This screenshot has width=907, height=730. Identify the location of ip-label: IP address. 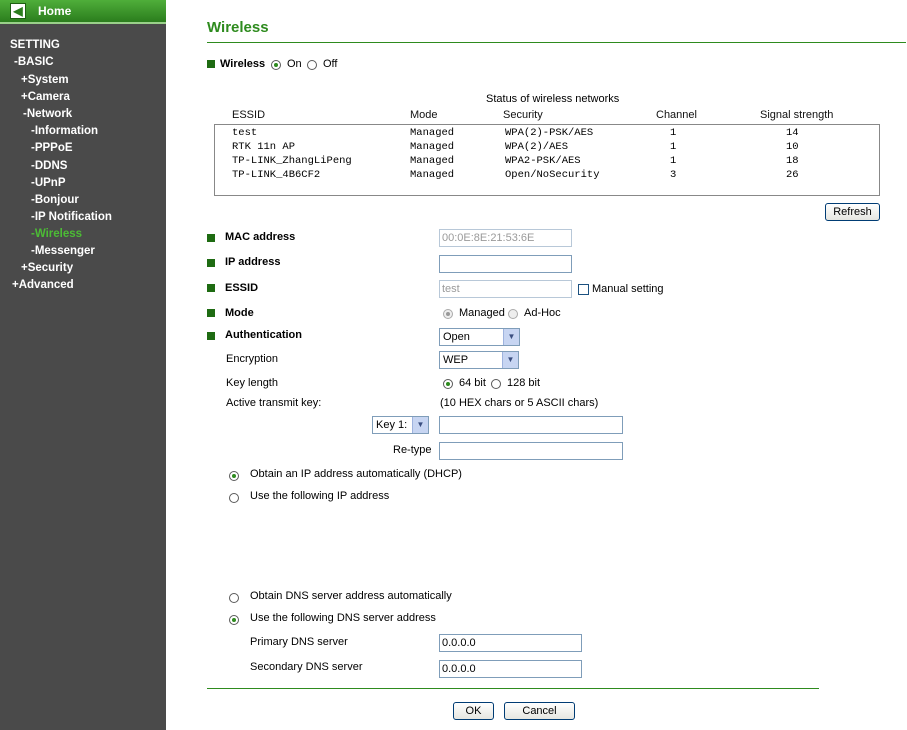
(253, 262).